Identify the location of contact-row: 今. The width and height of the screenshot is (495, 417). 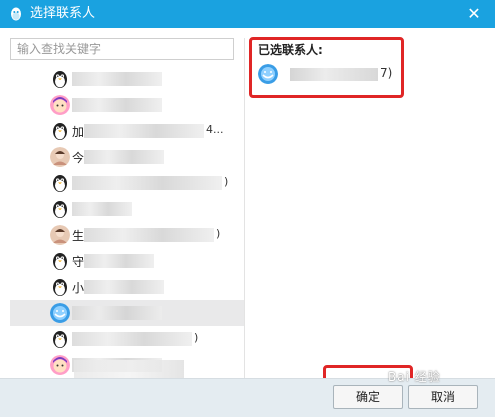
(127, 157).